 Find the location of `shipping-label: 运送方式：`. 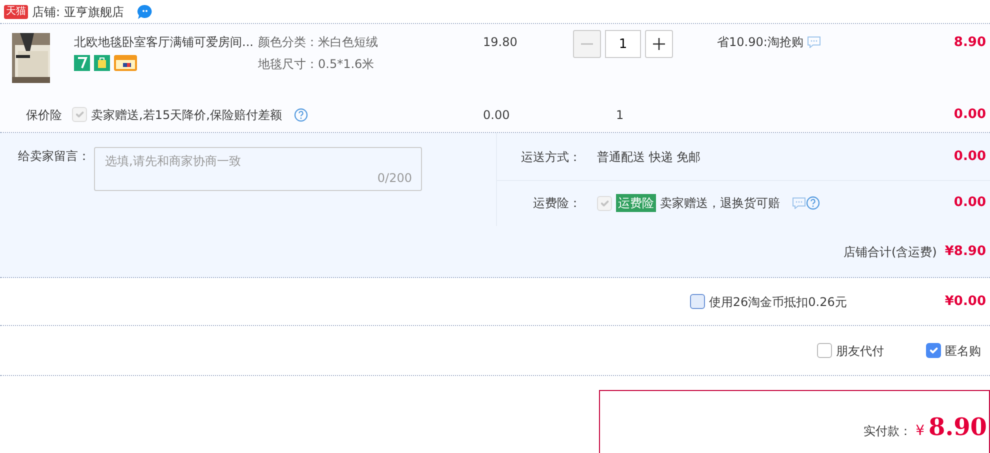

shipping-label: 运送方式： is located at coordinates (550, 157).